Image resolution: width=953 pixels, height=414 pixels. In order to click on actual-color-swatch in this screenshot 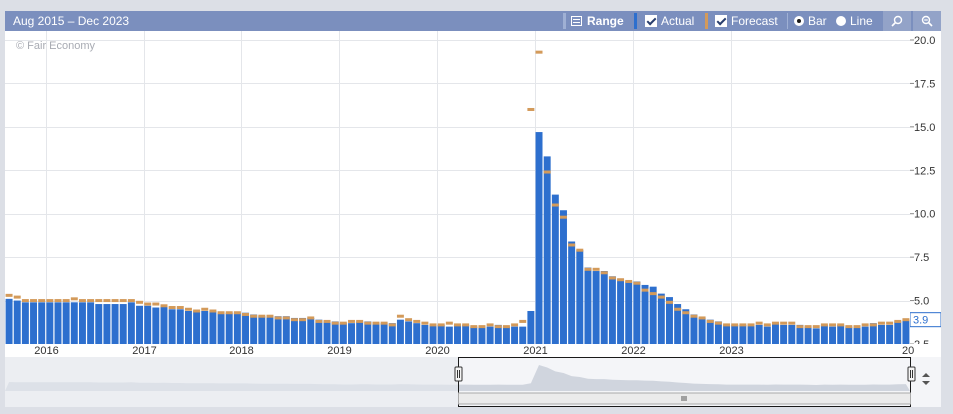, I will do `click(635, 21)`.